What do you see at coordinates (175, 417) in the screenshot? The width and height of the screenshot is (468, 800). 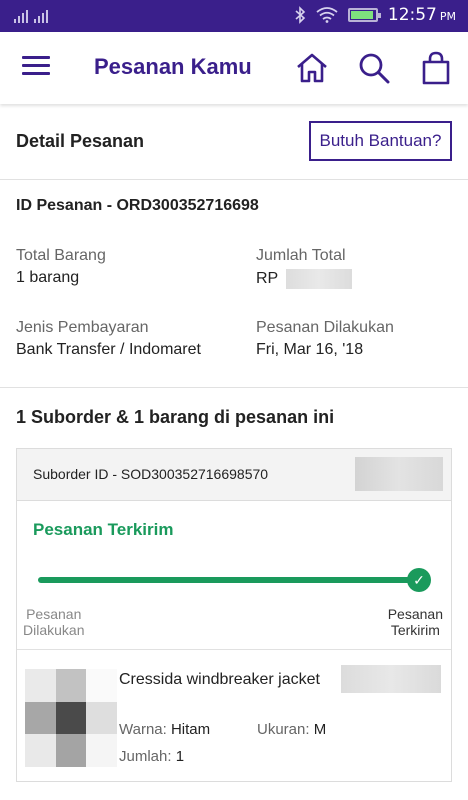 I see `order-summary: 1 Suborder & 1 barang di pesanan ini` at bounding box center [175, 417].